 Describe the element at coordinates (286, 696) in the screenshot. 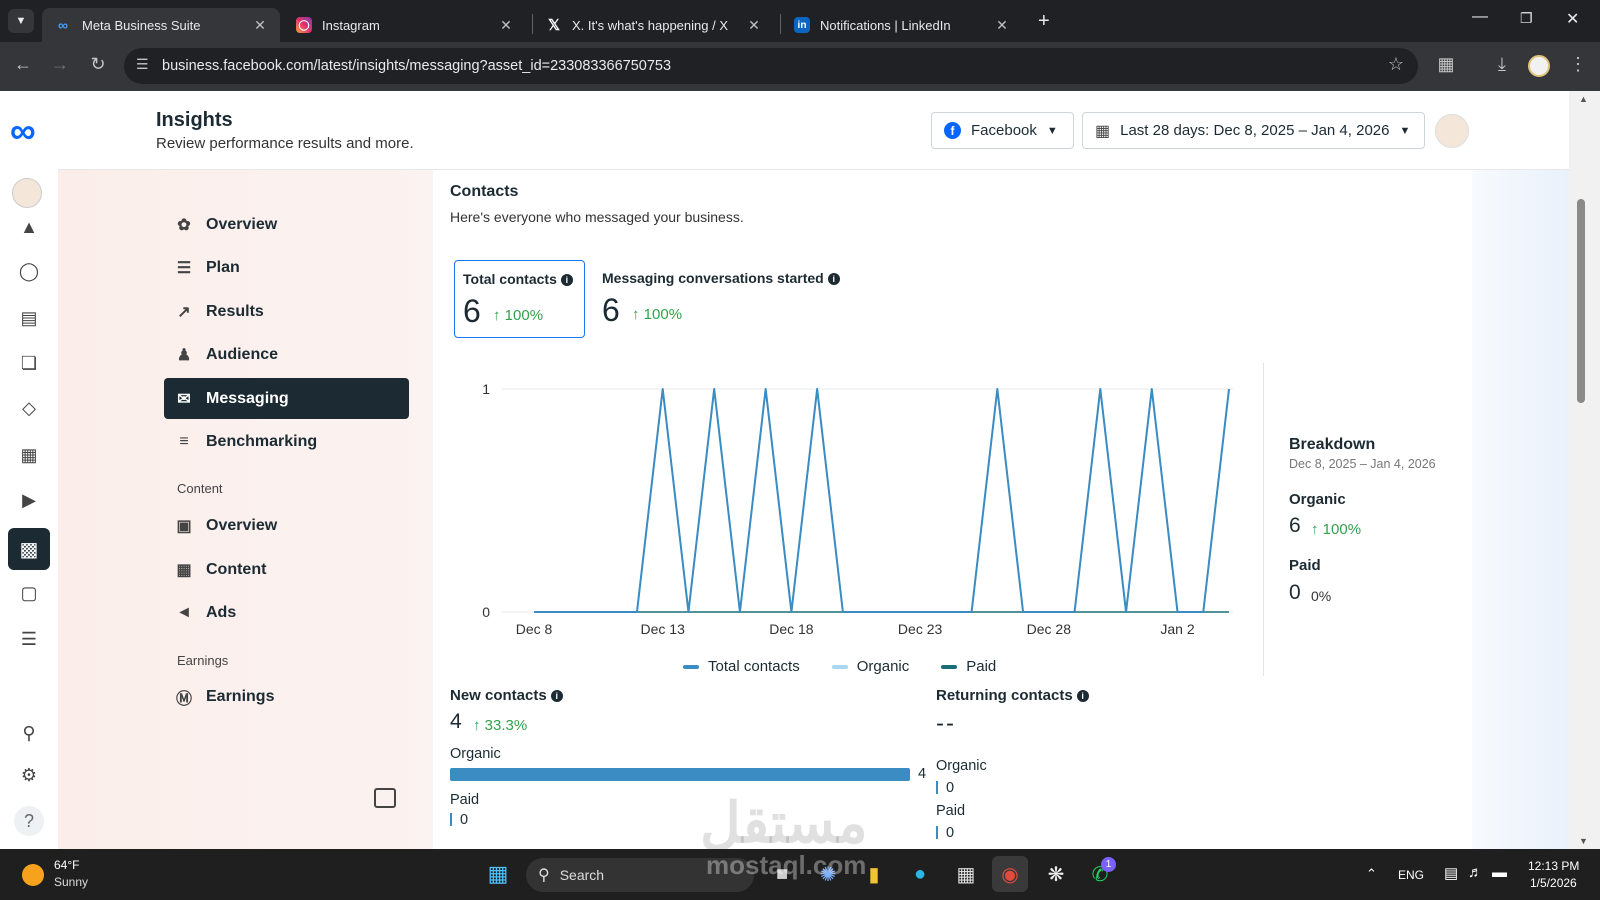

I see `nav-item-earnings: Ⓜ Earnings` at that location.